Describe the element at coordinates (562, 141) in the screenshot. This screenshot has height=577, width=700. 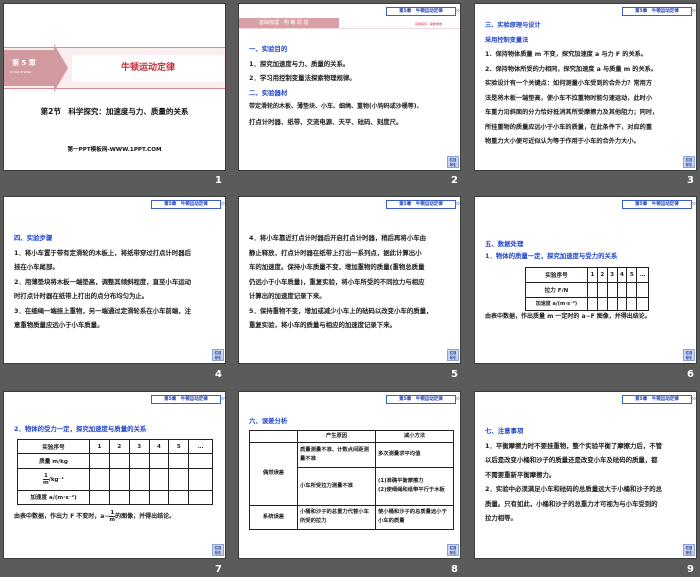
I see `text-line: 物重力大小便可近似认为等于作用于小车的合外力大小。` at that location.